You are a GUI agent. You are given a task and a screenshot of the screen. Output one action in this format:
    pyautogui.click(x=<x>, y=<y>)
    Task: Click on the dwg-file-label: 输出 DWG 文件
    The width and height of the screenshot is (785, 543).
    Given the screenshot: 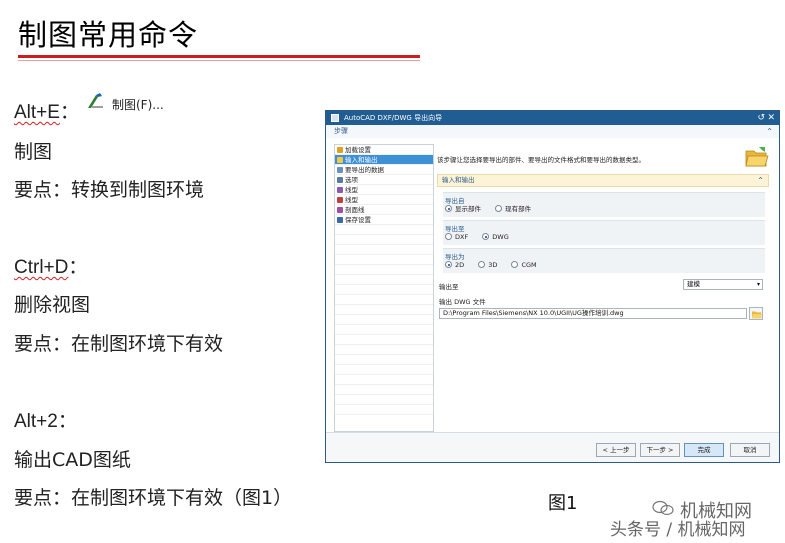 What is the action you would take?
    pyautogui.click(x=462, y=302)
    